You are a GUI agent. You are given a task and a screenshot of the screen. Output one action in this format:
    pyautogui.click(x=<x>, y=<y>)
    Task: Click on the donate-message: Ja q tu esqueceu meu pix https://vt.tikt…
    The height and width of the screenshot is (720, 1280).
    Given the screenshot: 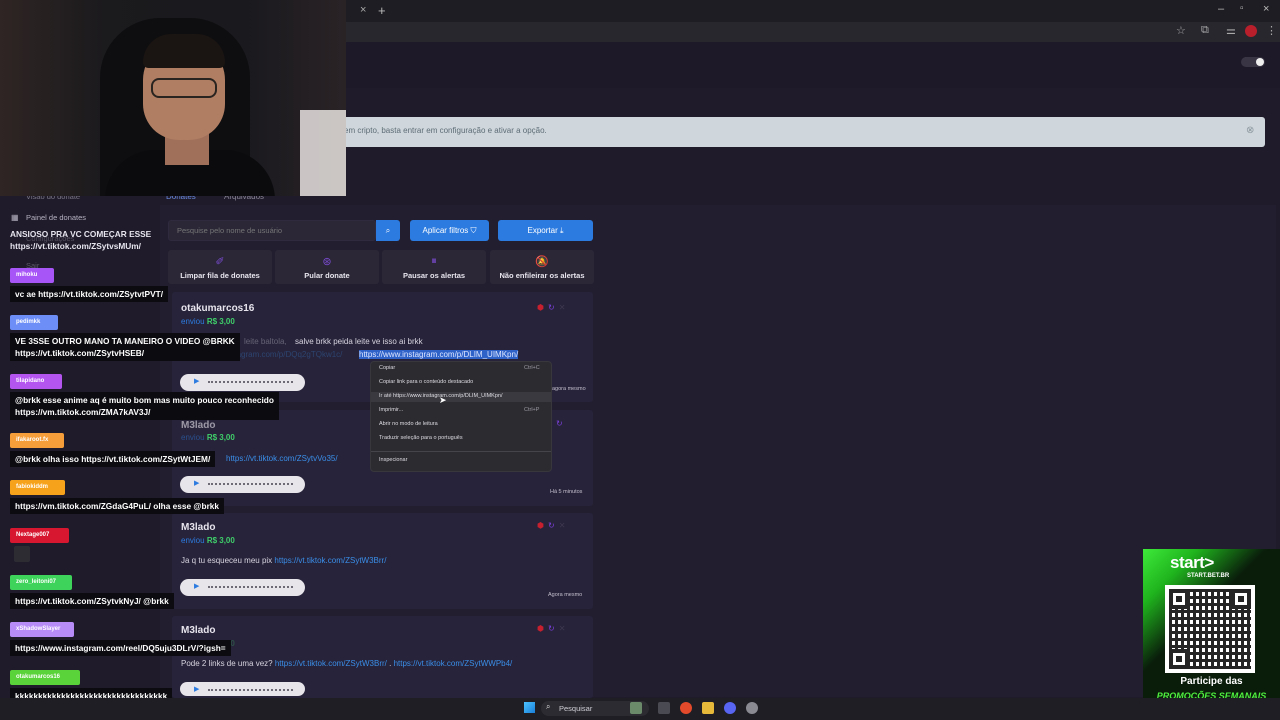 What is the action you would take?
    pyautogui.click(x=283, y=560)
    